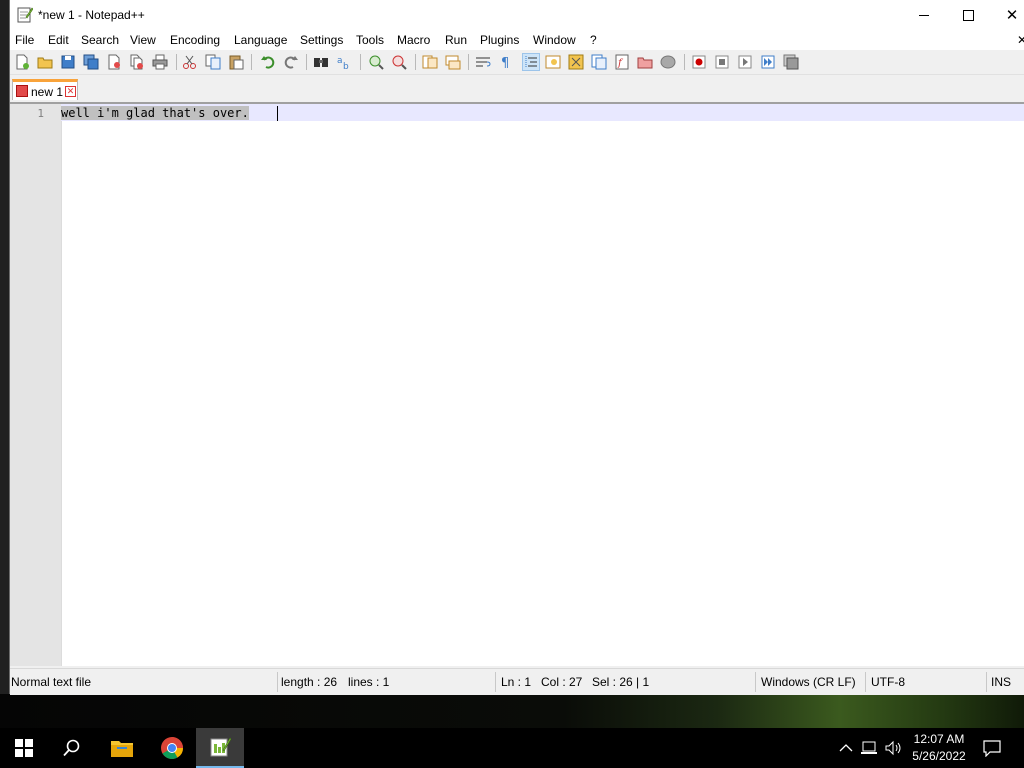 The height and width of the screenshot is (768, 1024). What do you see at coordinates (453, 62) in the screenshot?
I see `sync-horizontal-icon` at bounding box center [453, 62].